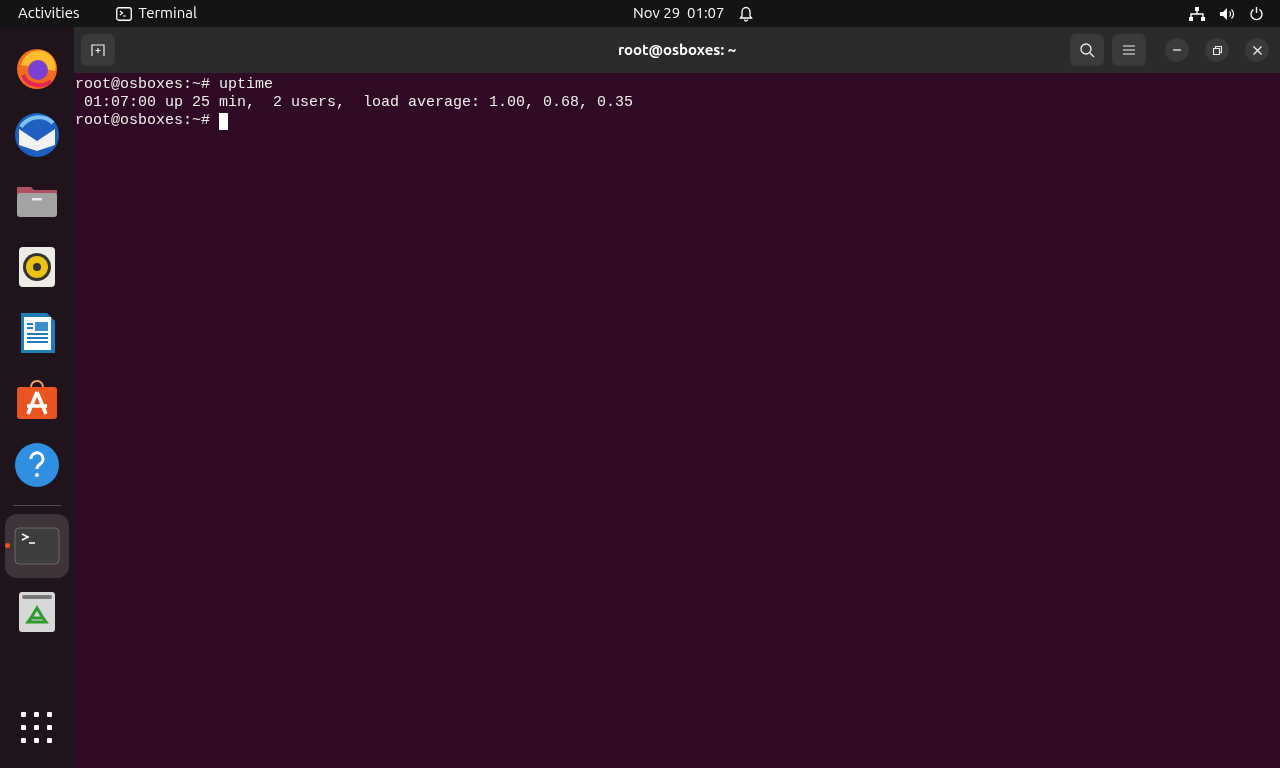  I want to click on close-button, so click(1257, 50).